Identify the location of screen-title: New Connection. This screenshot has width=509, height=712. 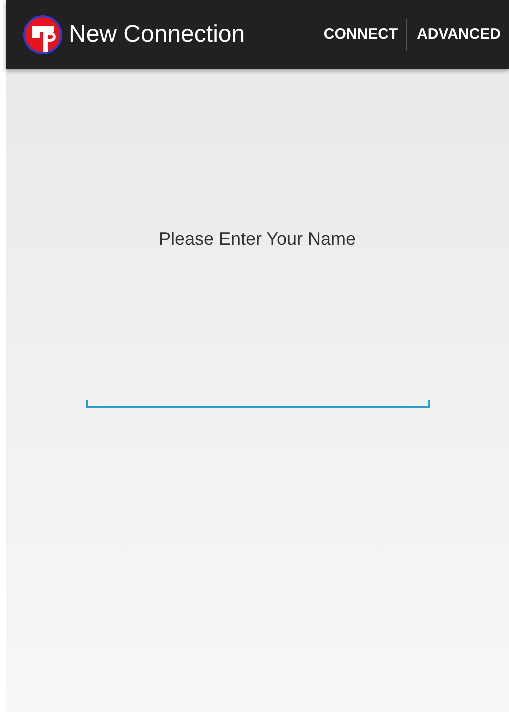
(157, 34).